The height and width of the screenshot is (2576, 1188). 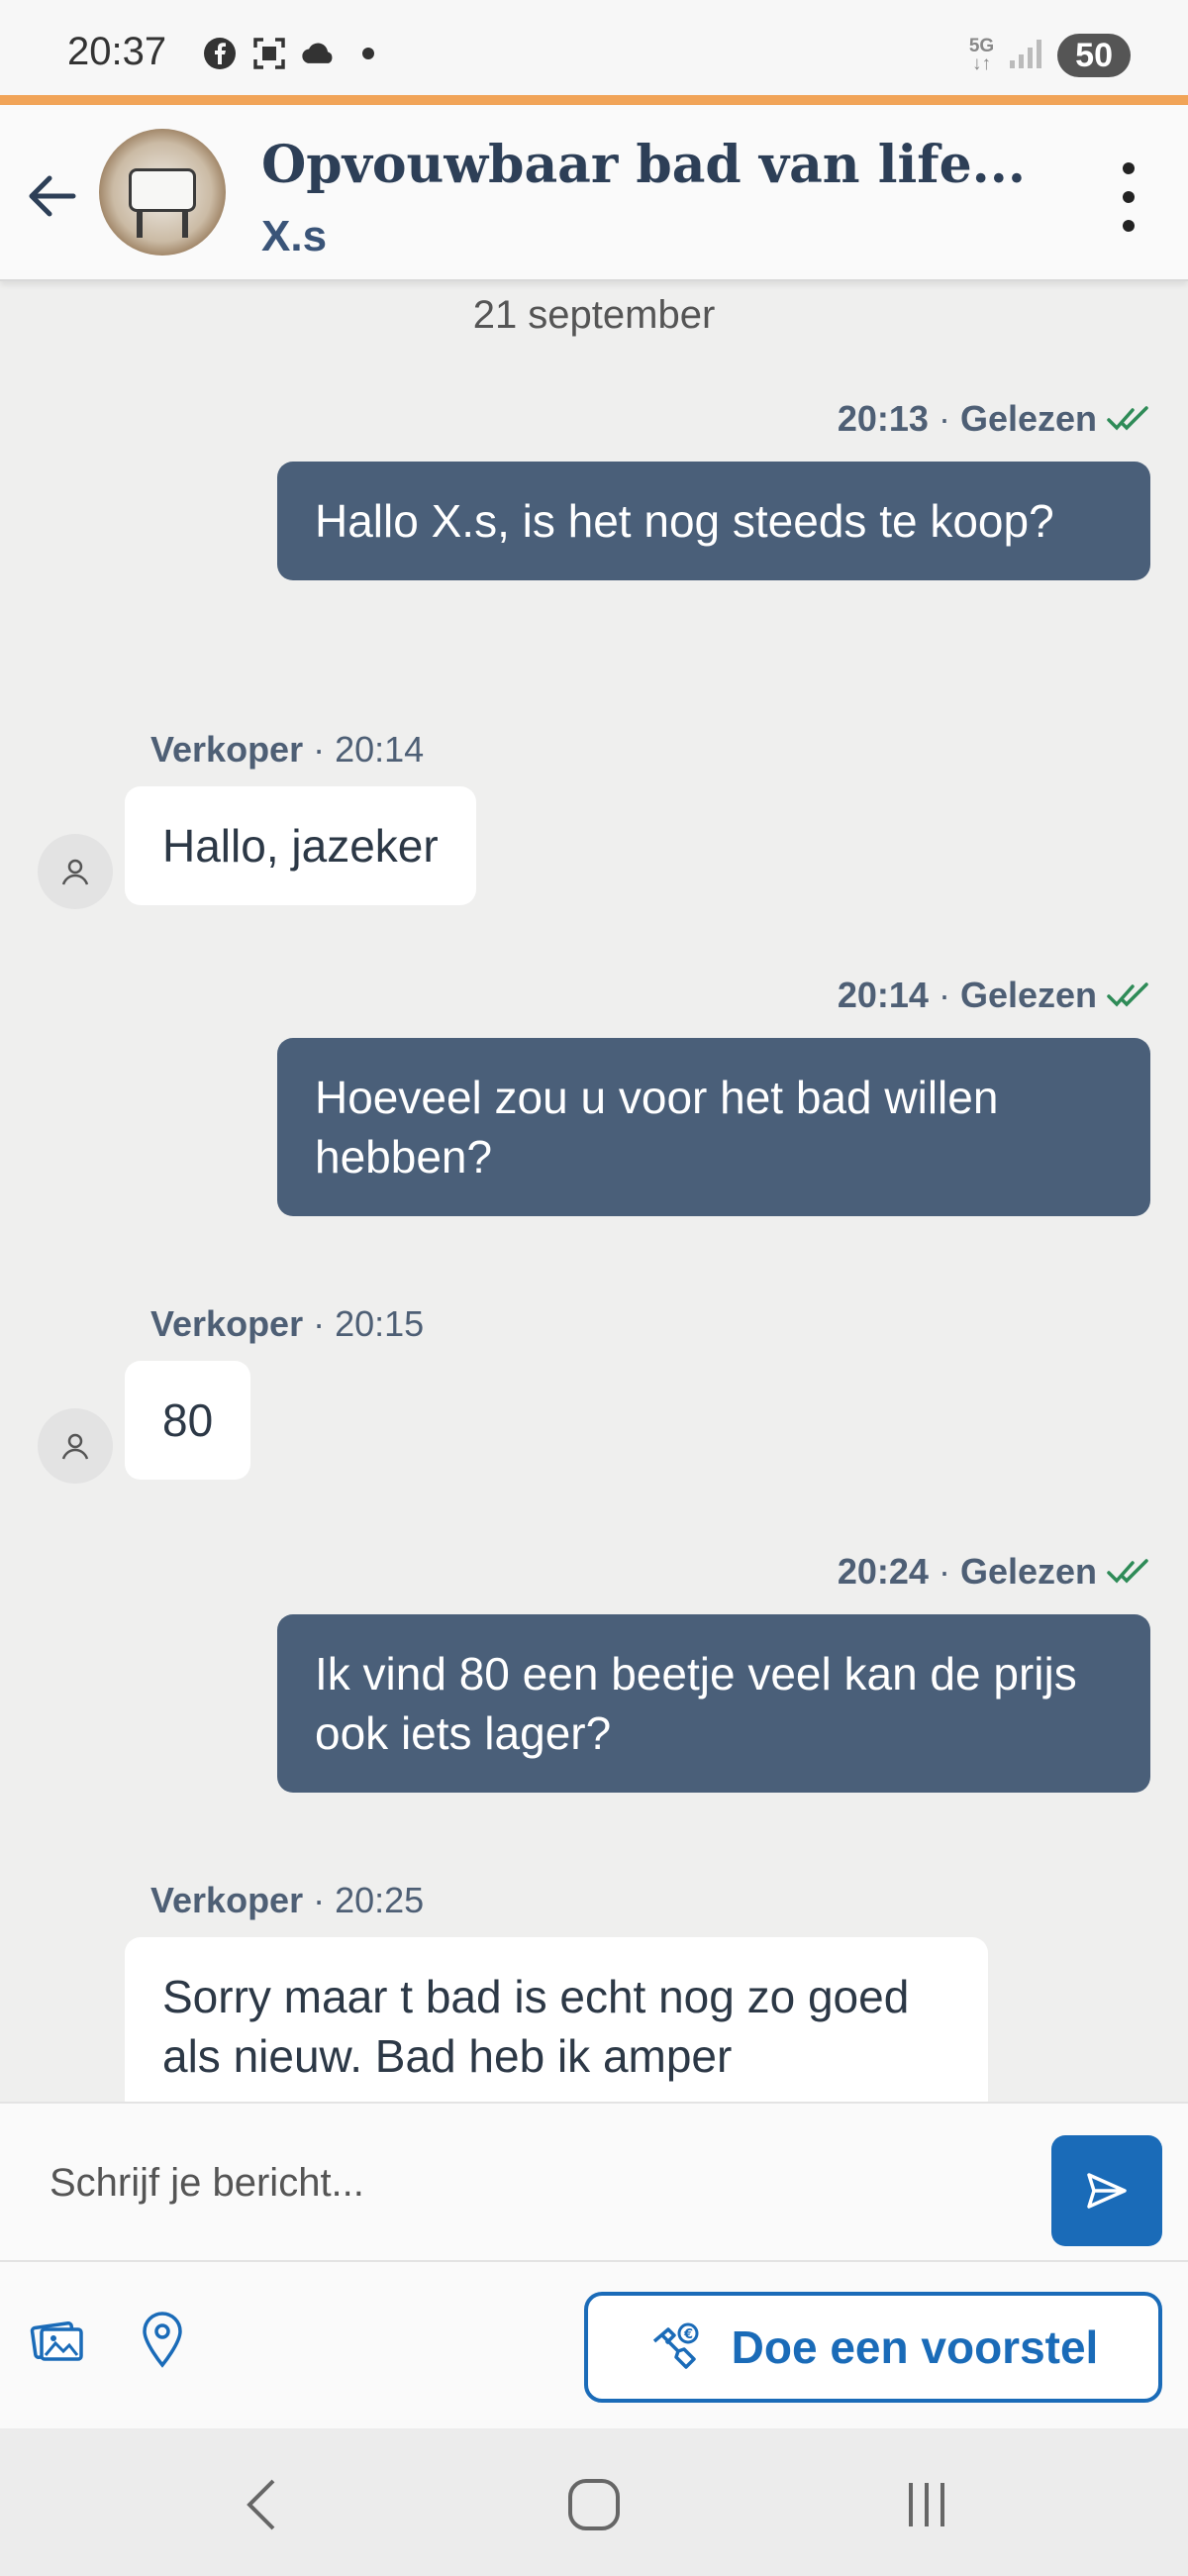 I want to click on status-time: 20:37, so click(x=117, y=51).